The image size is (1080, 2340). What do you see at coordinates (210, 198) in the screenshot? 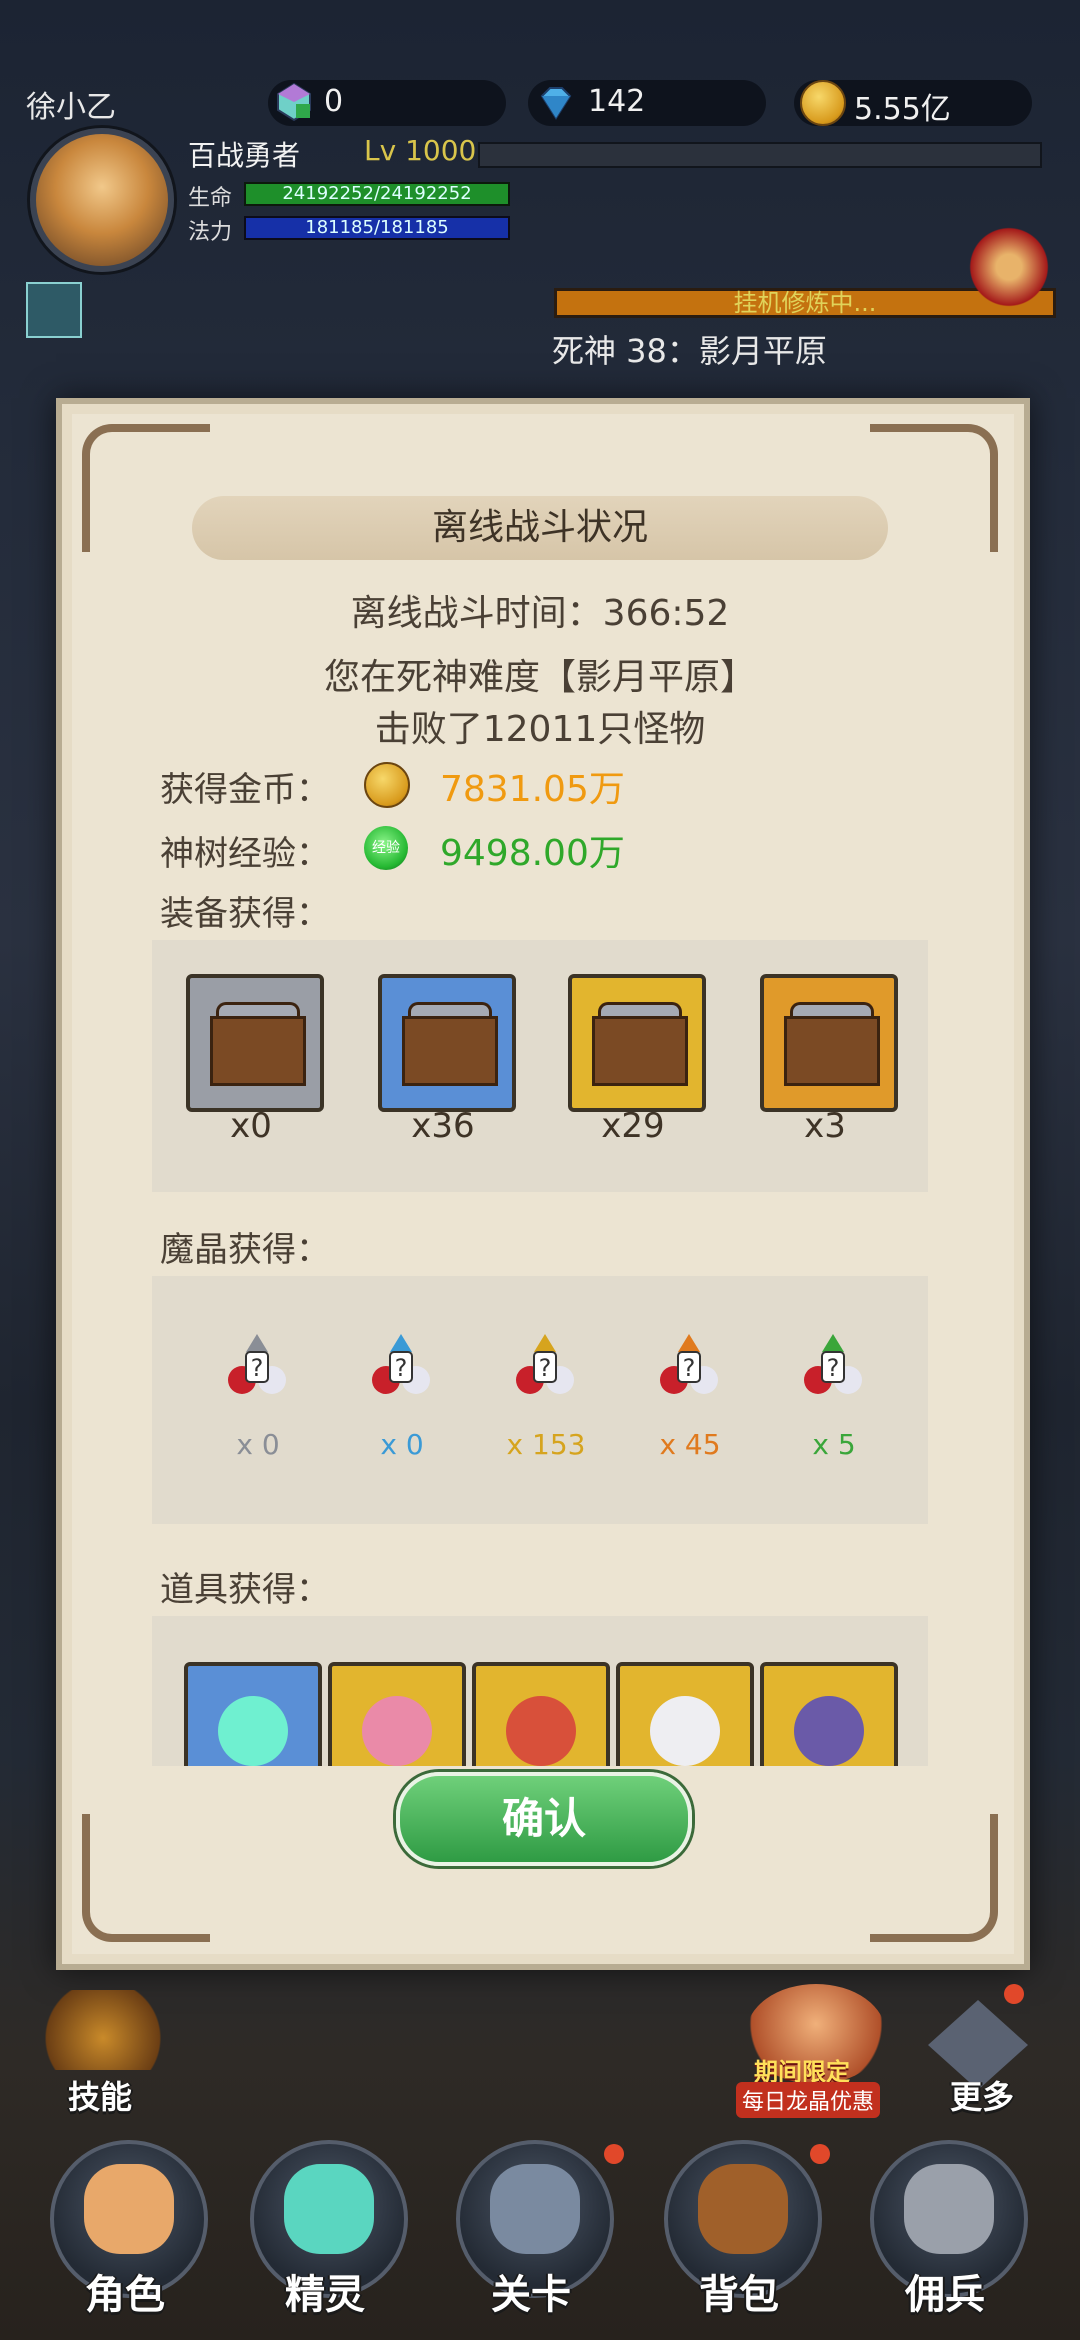
I see `hp-label: 生命` at bounding box center [210, 198].